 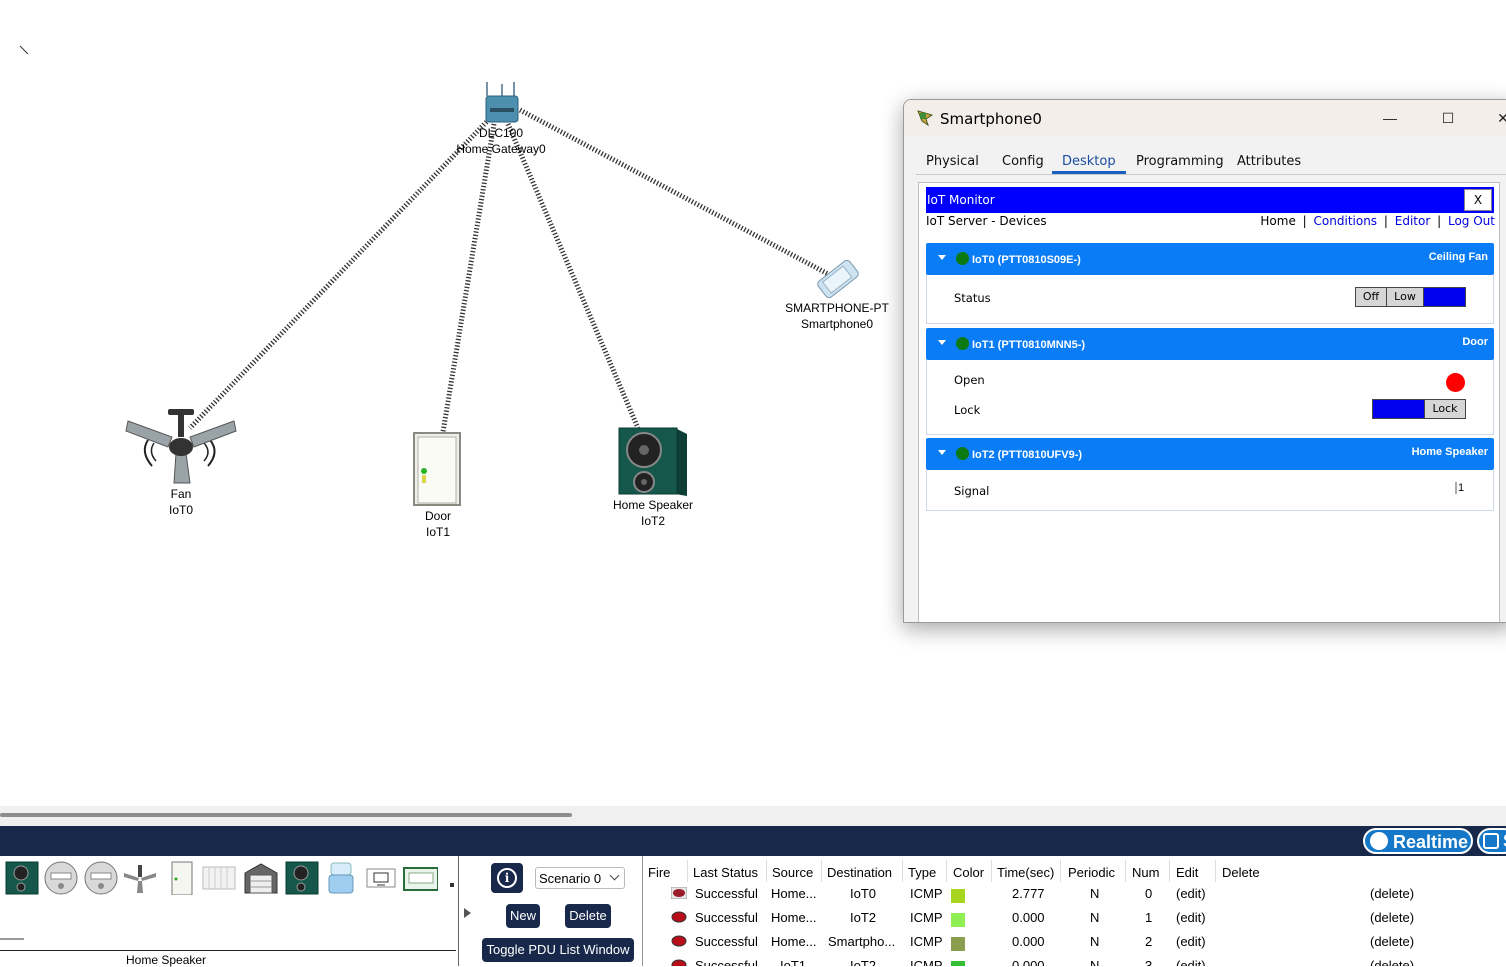 I want to click on col-header-num: Num, so click(x=1146, y=872).